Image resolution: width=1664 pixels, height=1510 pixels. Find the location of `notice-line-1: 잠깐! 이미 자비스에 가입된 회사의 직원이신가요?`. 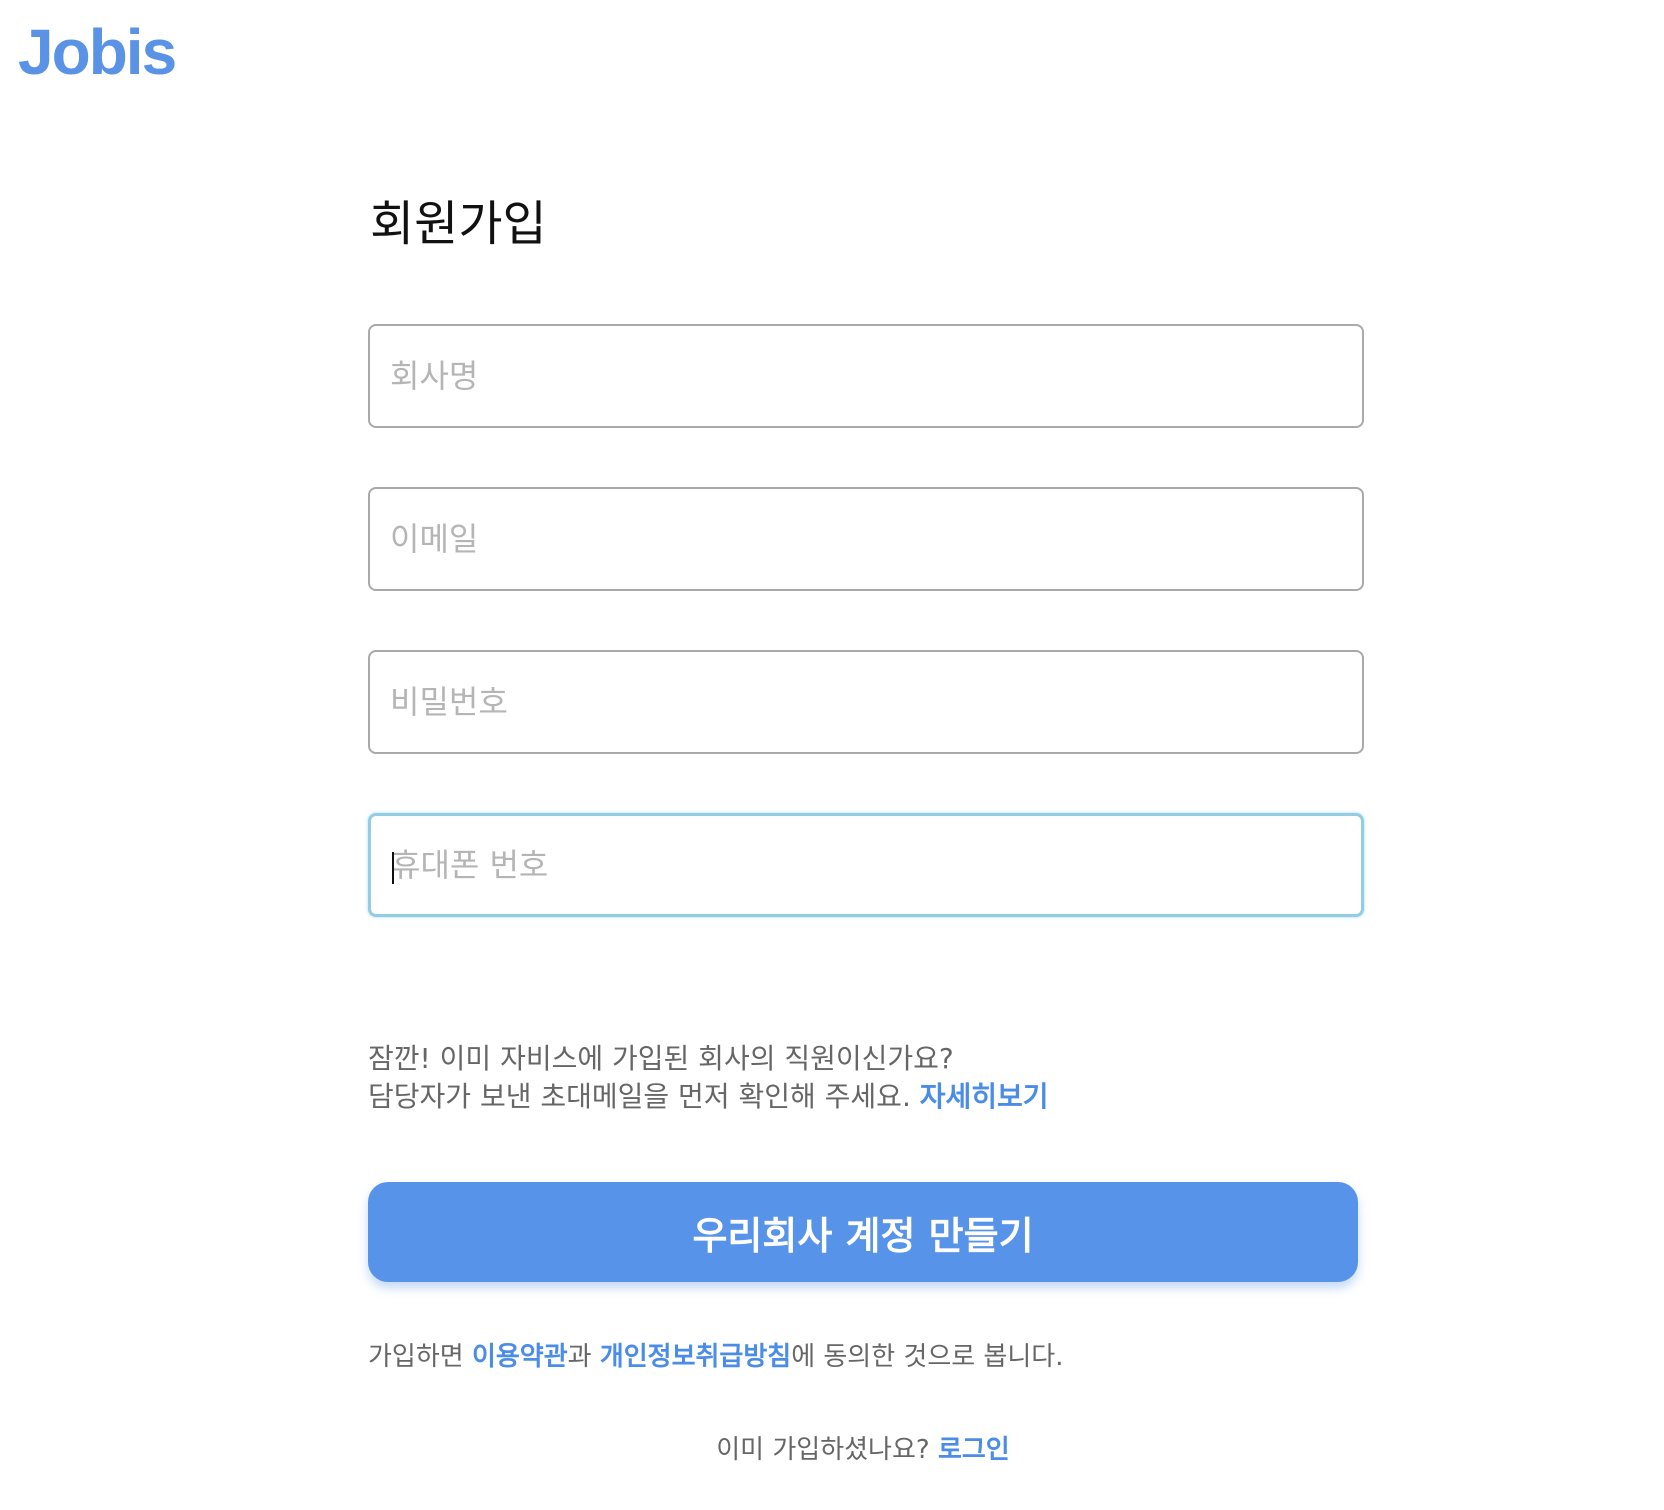

notice-line-1: 잠깐! 이미 자비스에 가입된 회사의 직원이신가요? is located at coordinates (661, 1058).